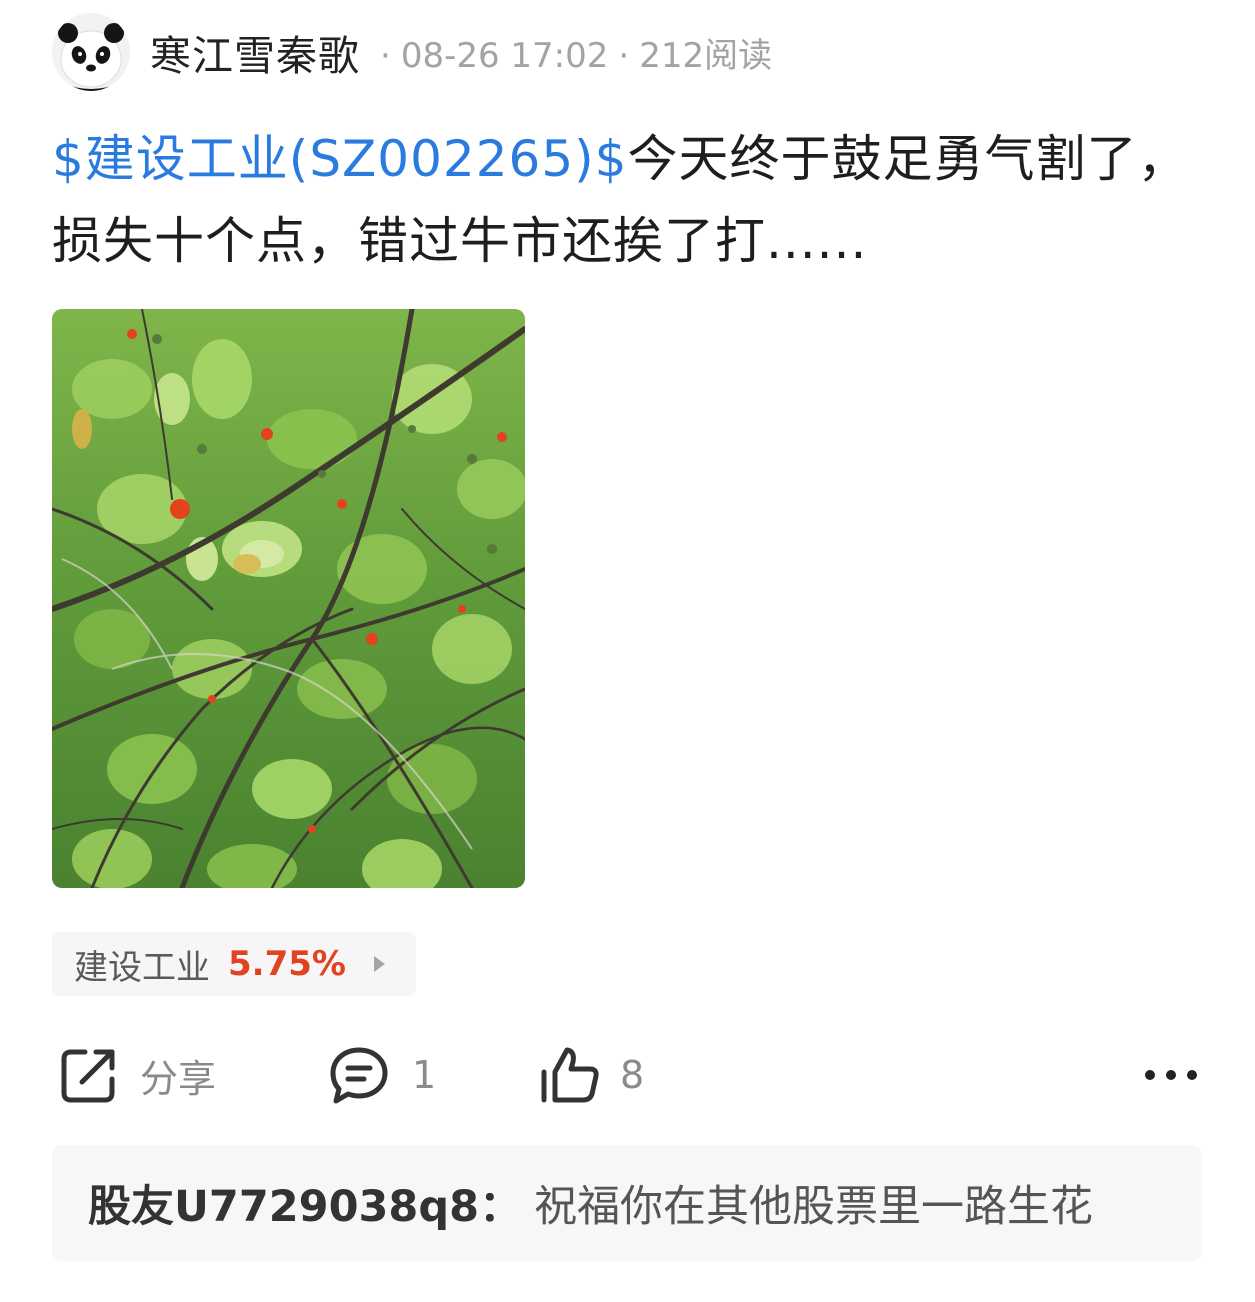 This screenshot has width=1255, height=1302. Describe the element at coordinates (424, 1075) in the screenshot. I see `comment-count: 1` at that location.